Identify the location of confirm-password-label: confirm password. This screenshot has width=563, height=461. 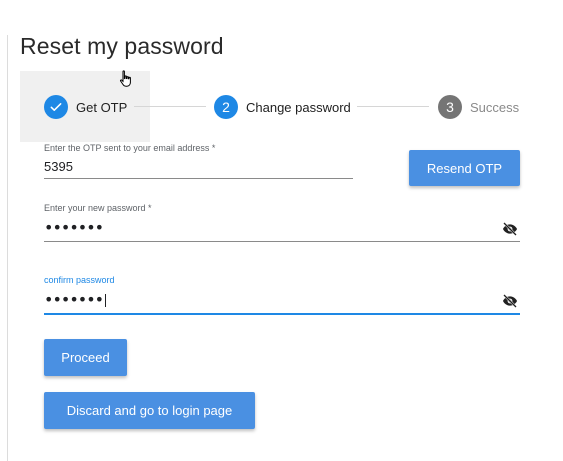
(79, 280).